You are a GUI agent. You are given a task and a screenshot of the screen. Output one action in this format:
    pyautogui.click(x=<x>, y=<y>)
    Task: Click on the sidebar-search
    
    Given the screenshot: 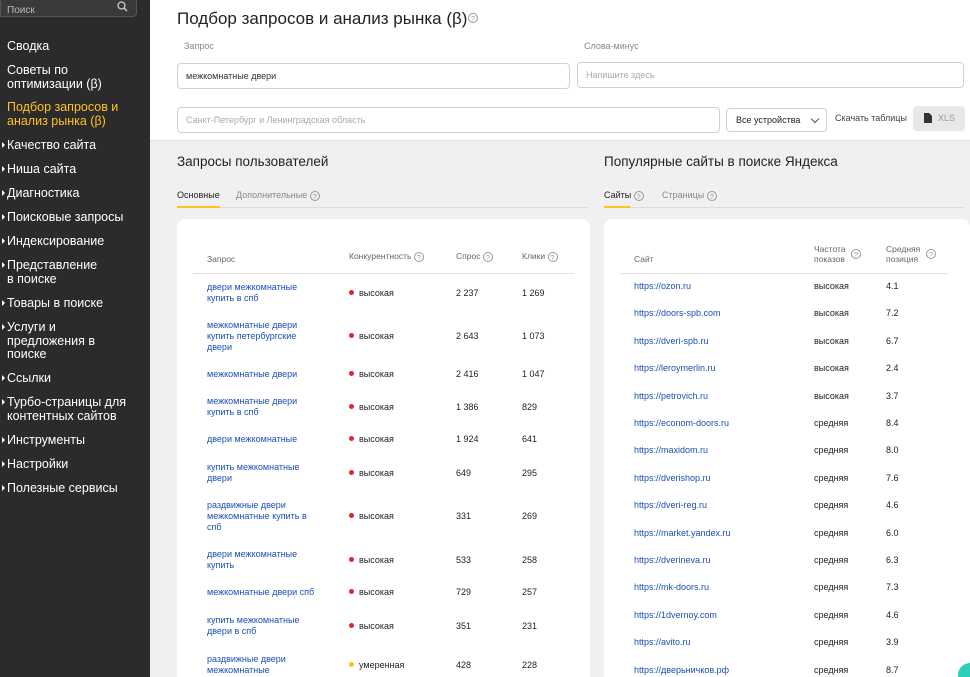 What is the action you would take?
    pyautogui.click(x=68, y=9)
    